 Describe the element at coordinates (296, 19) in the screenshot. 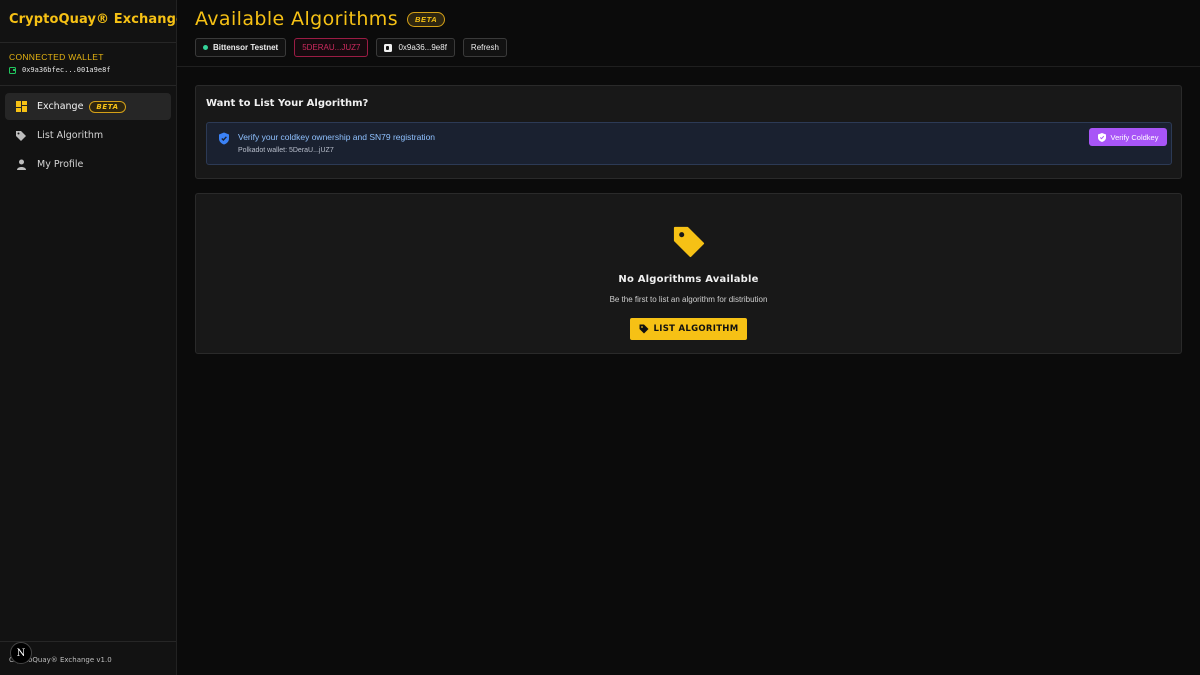

I see `page-title: Available Algorithms` at that location.